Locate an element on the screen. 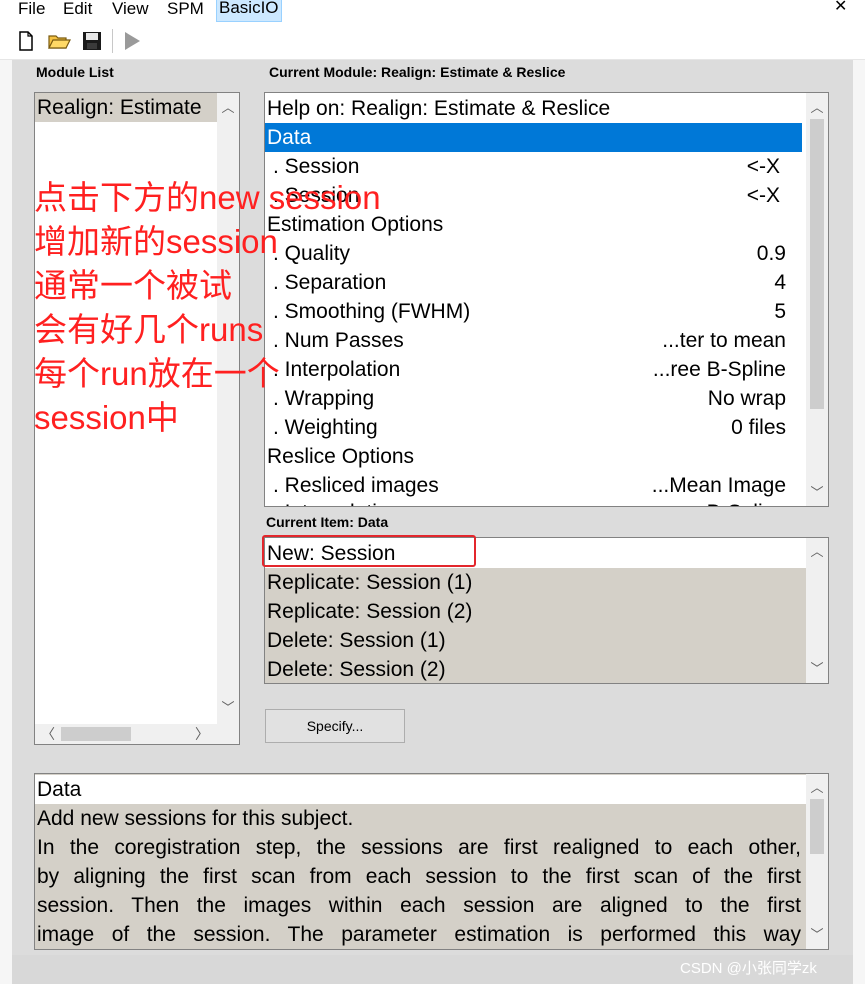  annotation-line: 通常一个被试 is located at coordinates (133, 285).